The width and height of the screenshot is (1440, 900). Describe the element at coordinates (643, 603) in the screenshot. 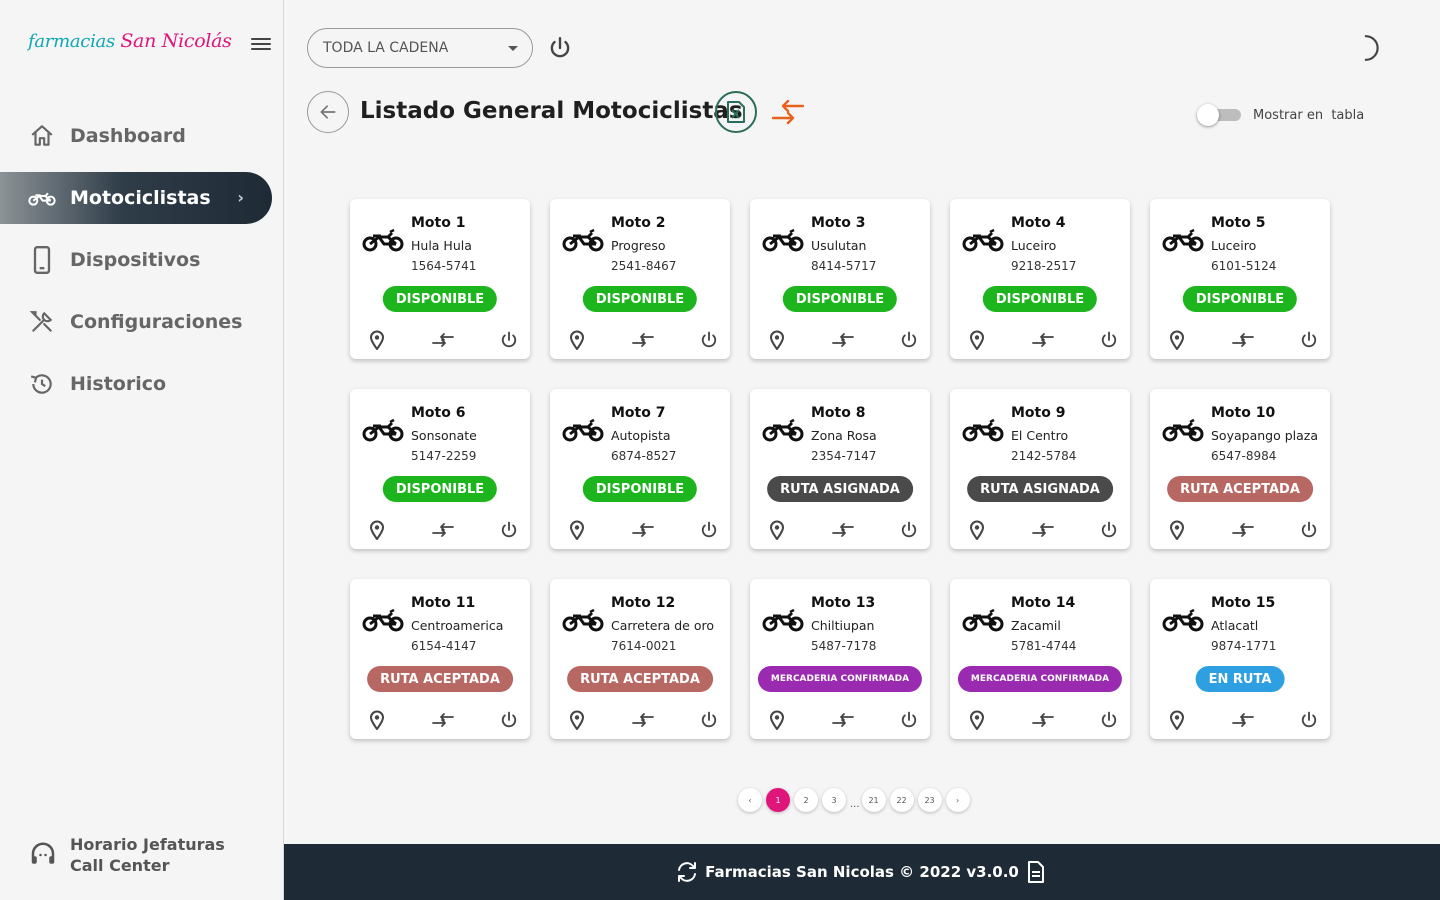

I see `card-name: Moto 12` at that location.